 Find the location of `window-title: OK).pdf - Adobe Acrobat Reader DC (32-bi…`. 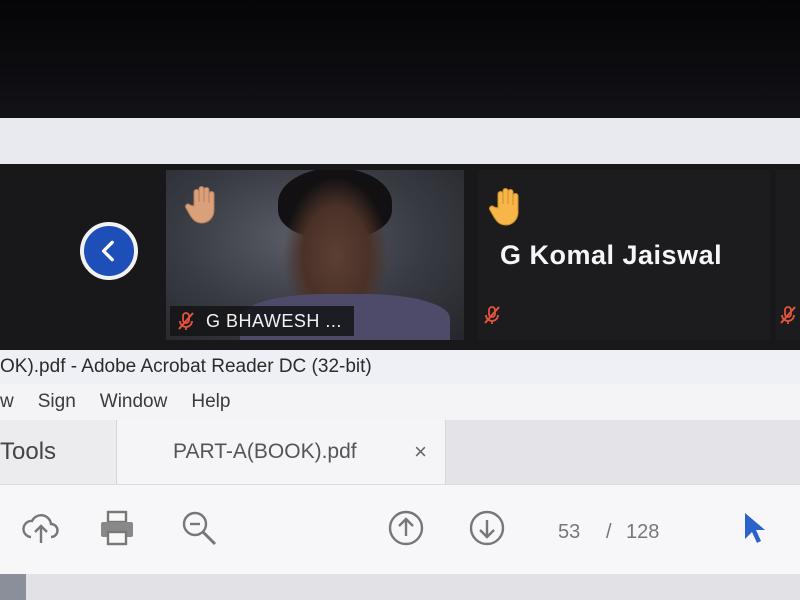

window-title: OK).pdf - Adobe Acrobat Reader DC (32-bi… is located at coordinates (186, 366).